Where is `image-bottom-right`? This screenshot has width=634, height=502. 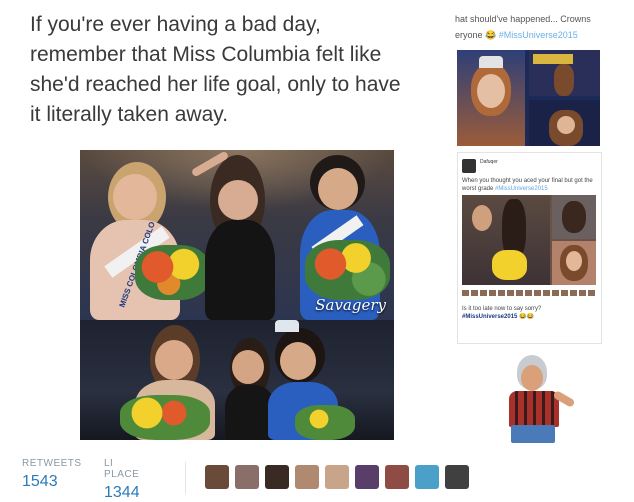 image-bottom-right is located at coordinates (574, 263).